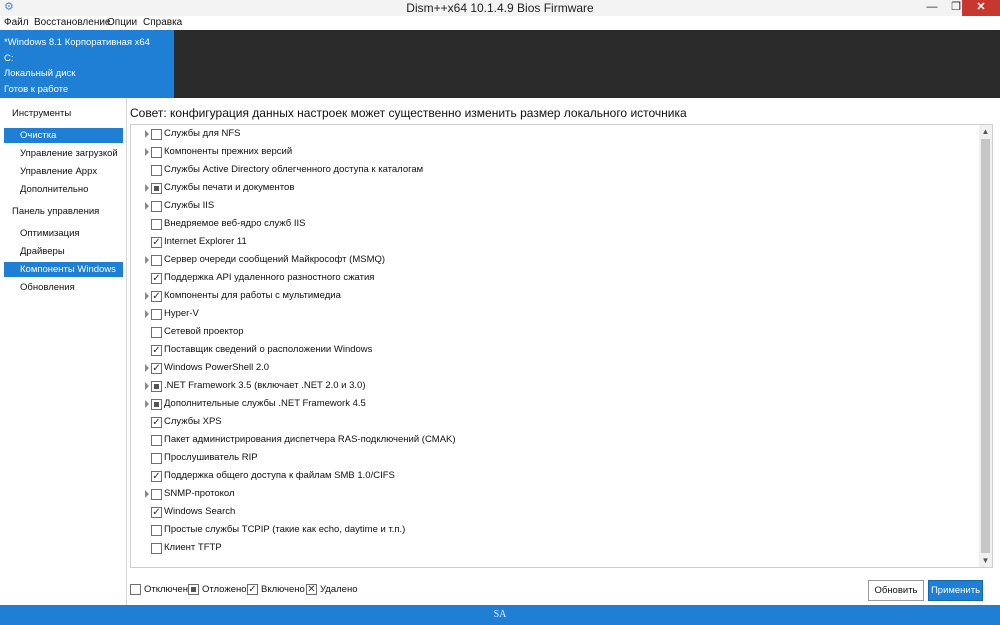 The height and width of the screenshot is (625, 1000). What do you see at coordinates (339, 589) in the screenshot?
I see `legend-removed-label: Удалено` at bounding box center [339, 589].